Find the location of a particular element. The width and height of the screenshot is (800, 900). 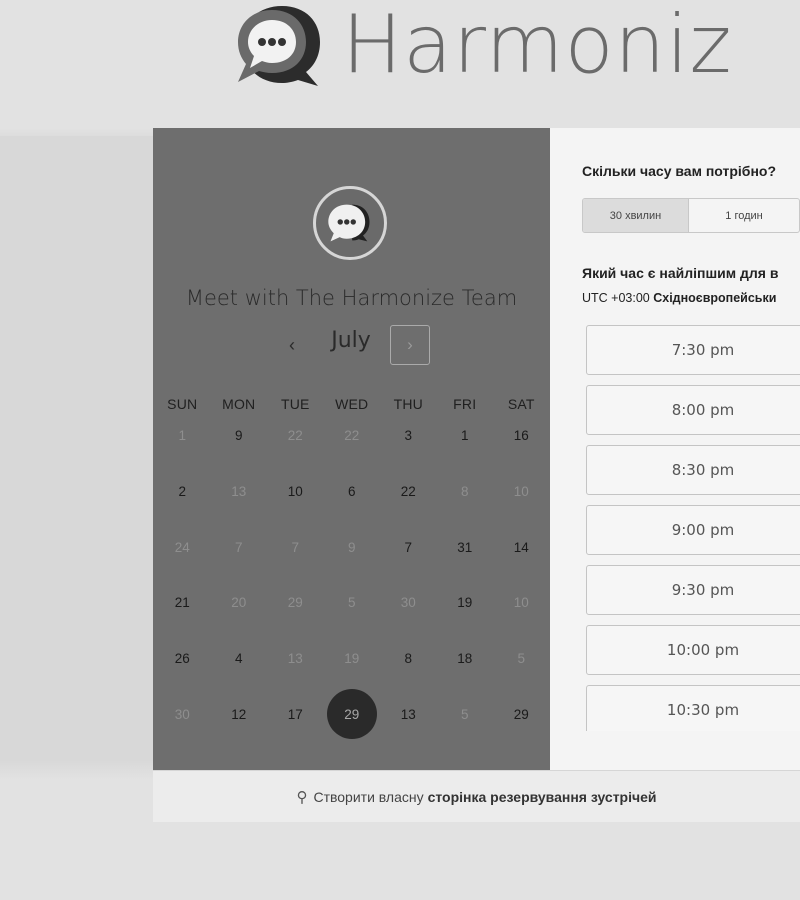

duration-toggle: 30 хвилин 1 годин is located at coordinates (691, 215).